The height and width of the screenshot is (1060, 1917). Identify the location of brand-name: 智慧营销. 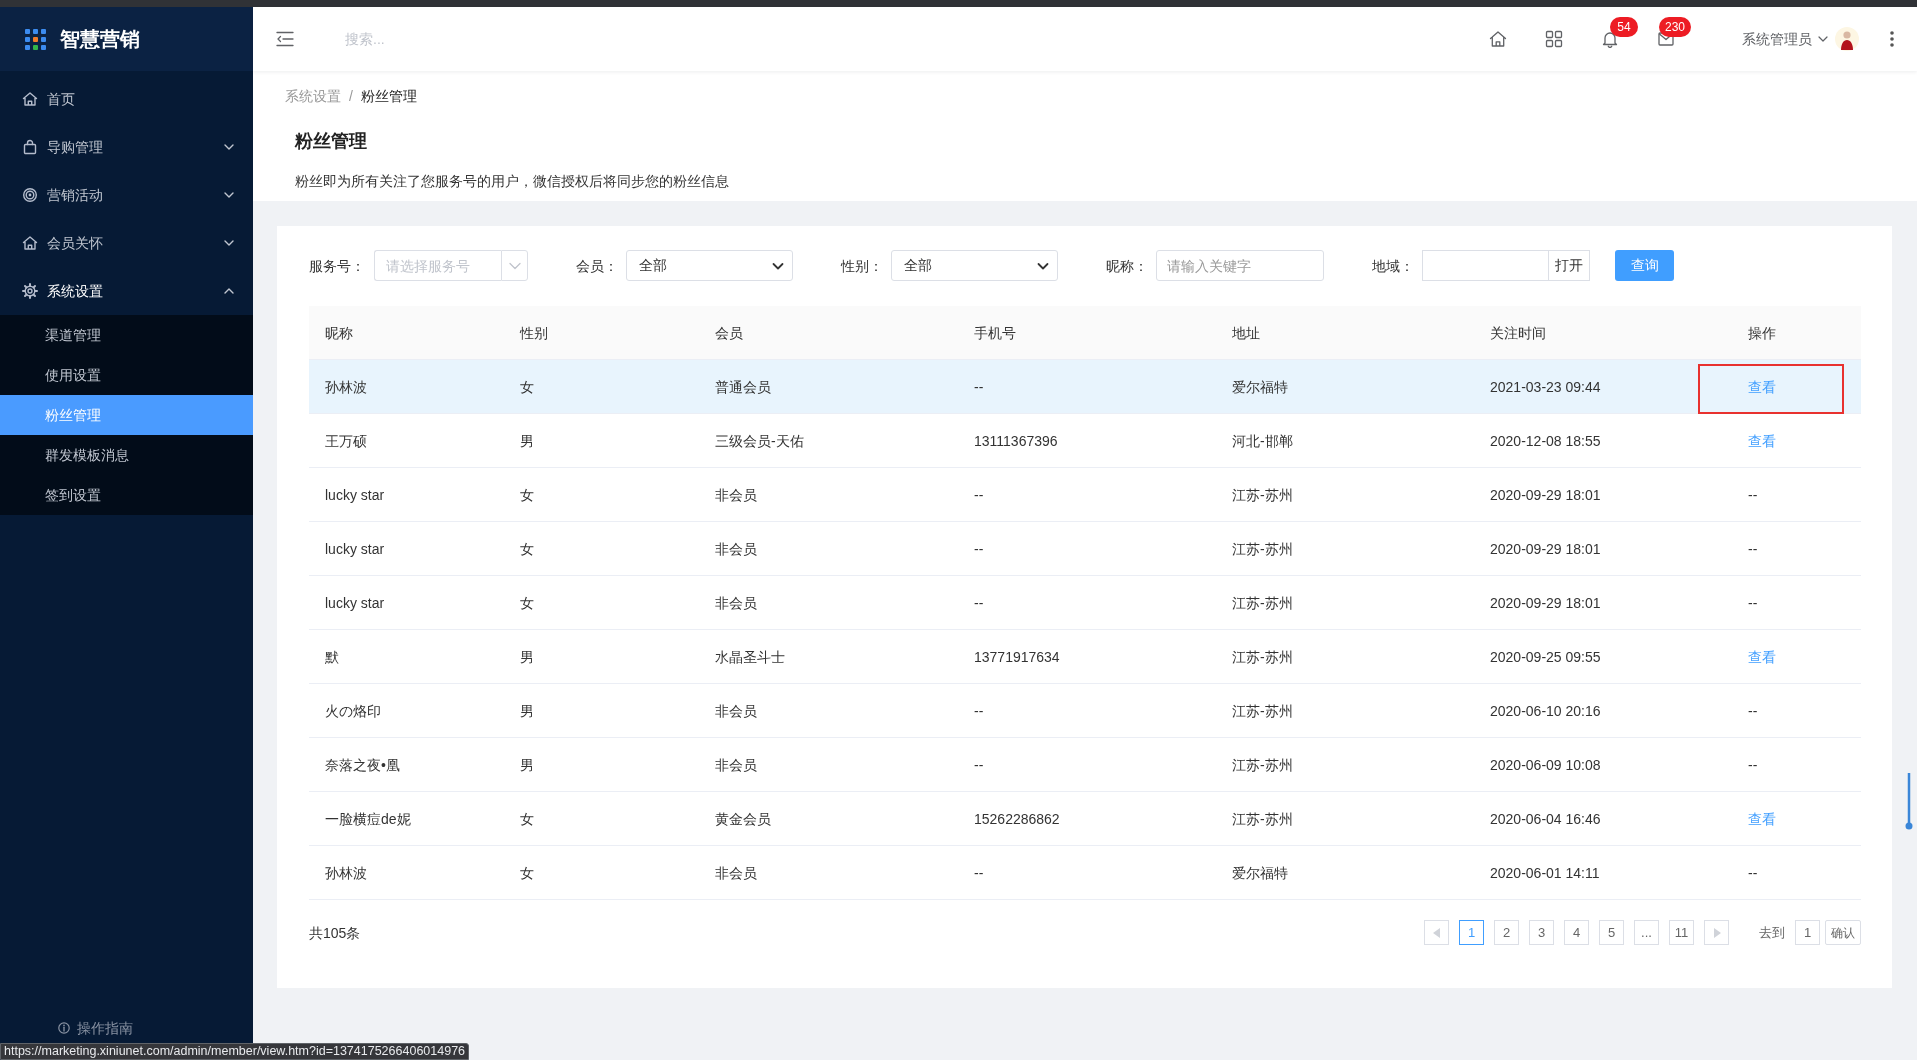
(100, 39).